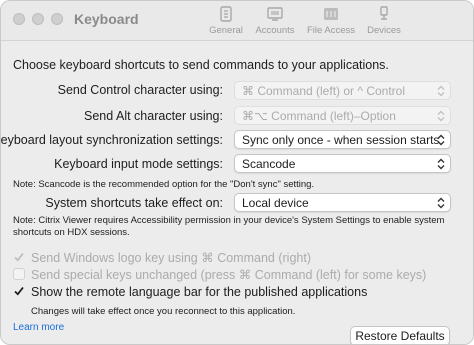 This screenshot has width=474, height=345. I want to click on send-special-keys-checkbox, so click(19, 274).